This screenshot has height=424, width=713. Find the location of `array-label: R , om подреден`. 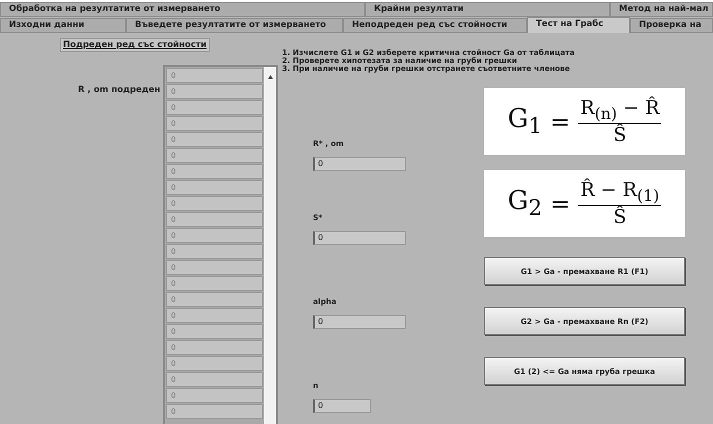

array-label: R , om подреден is located at coordinates (120, 90).